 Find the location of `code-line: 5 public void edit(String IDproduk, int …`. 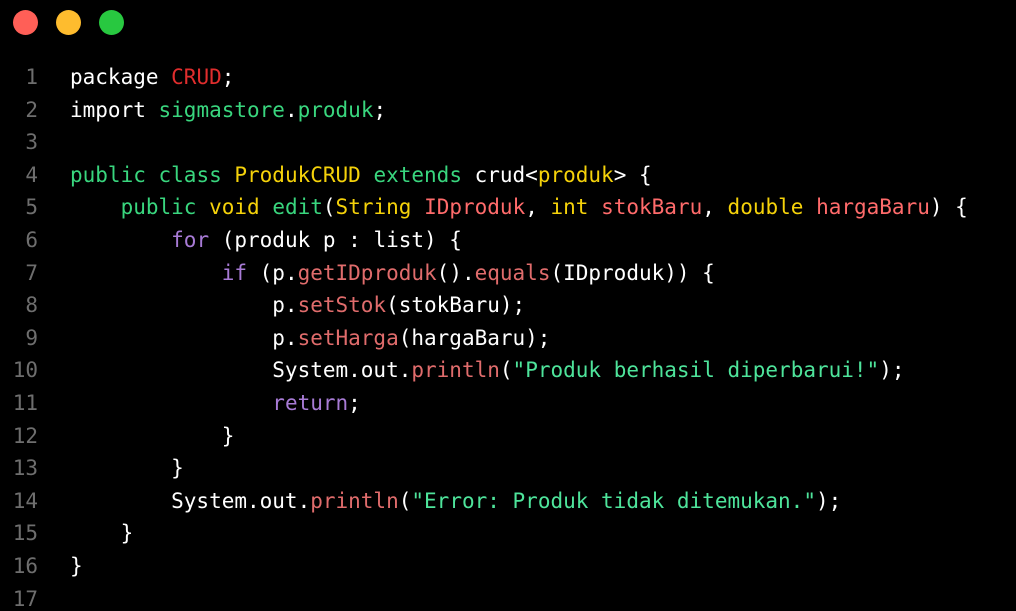

code-line: 5 public void edit(String IDproduk, int … is located at coordinates (508, 207).